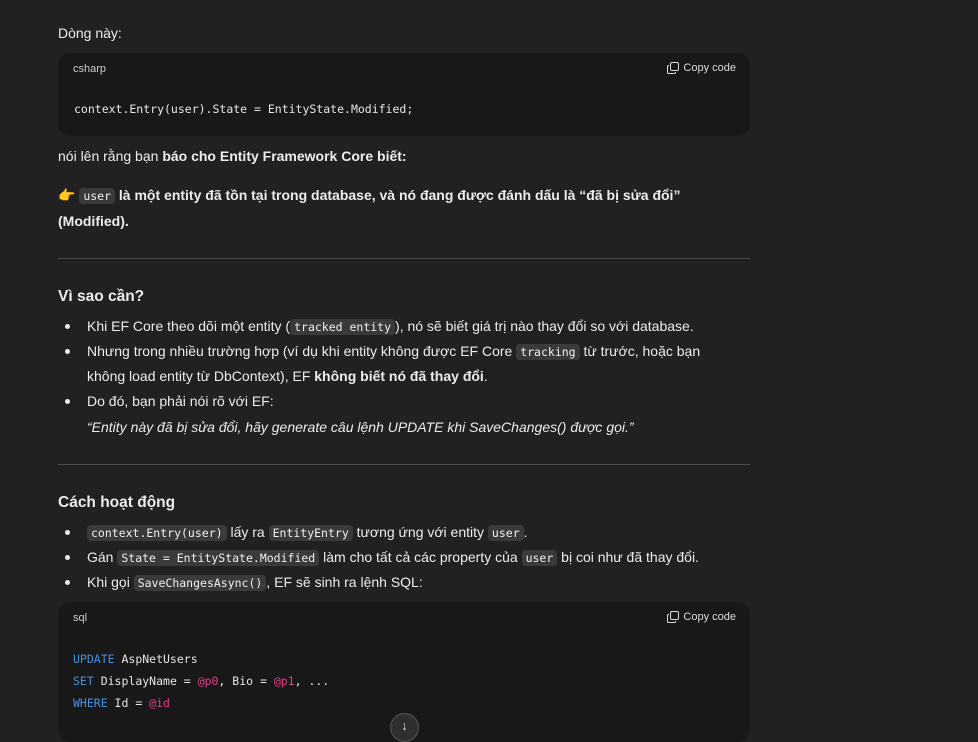 Image resolution: width=978 pixels, height=742 pixels. I want to click on code-language-label: sql, so click(80, 618).